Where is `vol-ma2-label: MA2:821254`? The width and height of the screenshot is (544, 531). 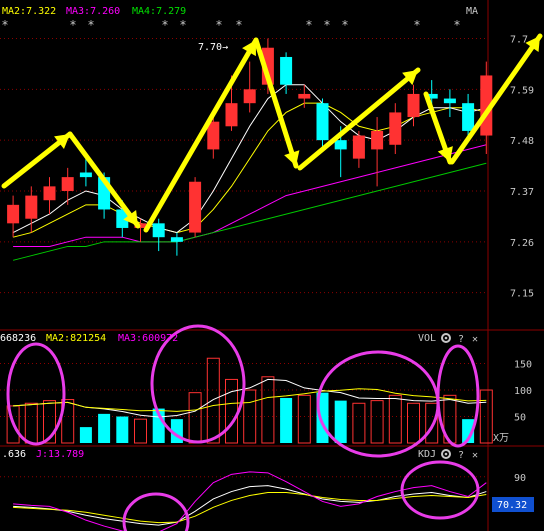 vol-ma2-label: MA2:821254 is located at coordinates (76, 338).